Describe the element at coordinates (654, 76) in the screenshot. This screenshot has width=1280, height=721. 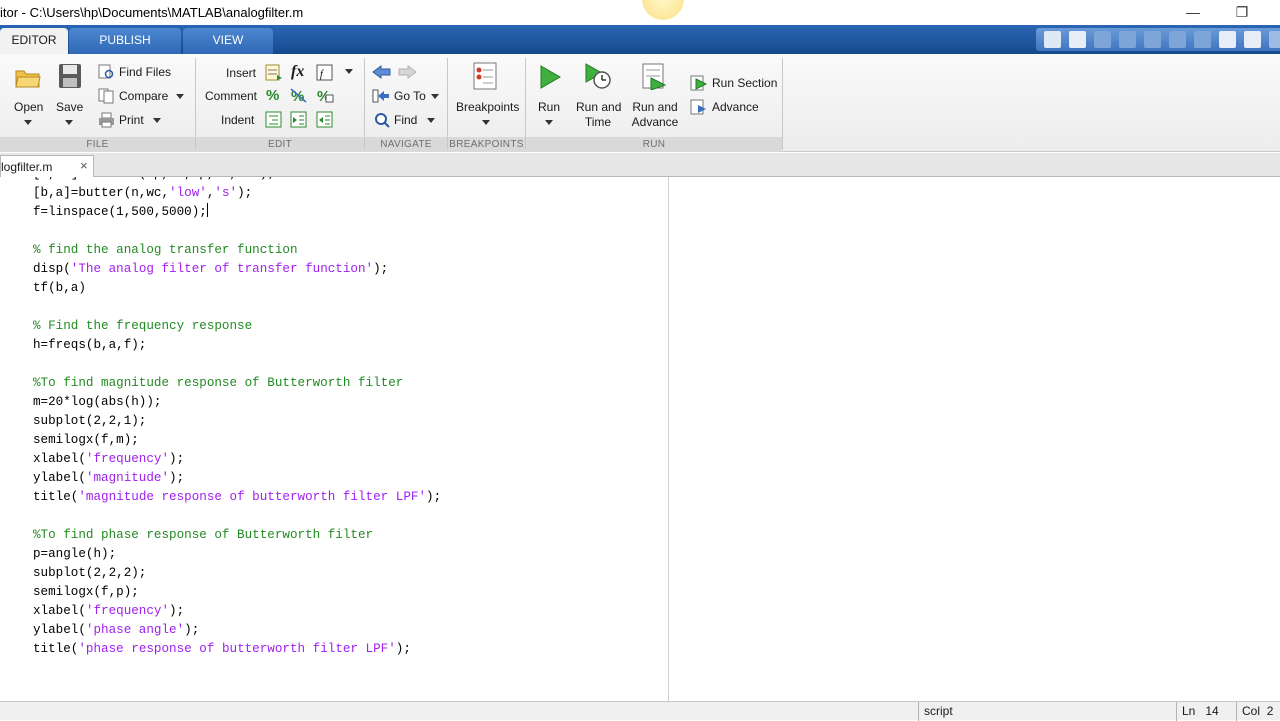
I see `run-and-advance-icon` at that location.